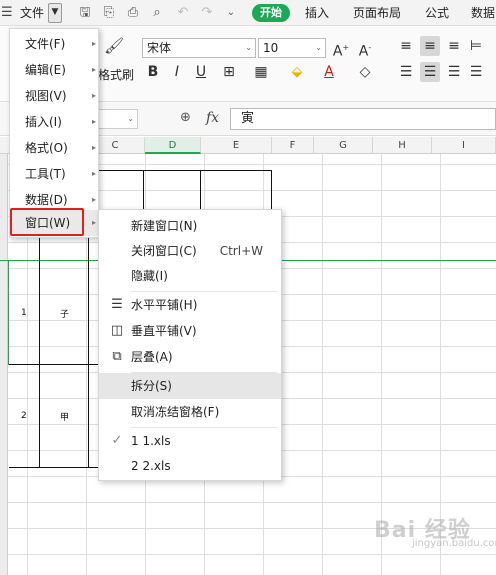 The width and height of the screenshot is (496, 575). I want to click on menu-item-insert: 插入(I) ▸, so click(55, 122).